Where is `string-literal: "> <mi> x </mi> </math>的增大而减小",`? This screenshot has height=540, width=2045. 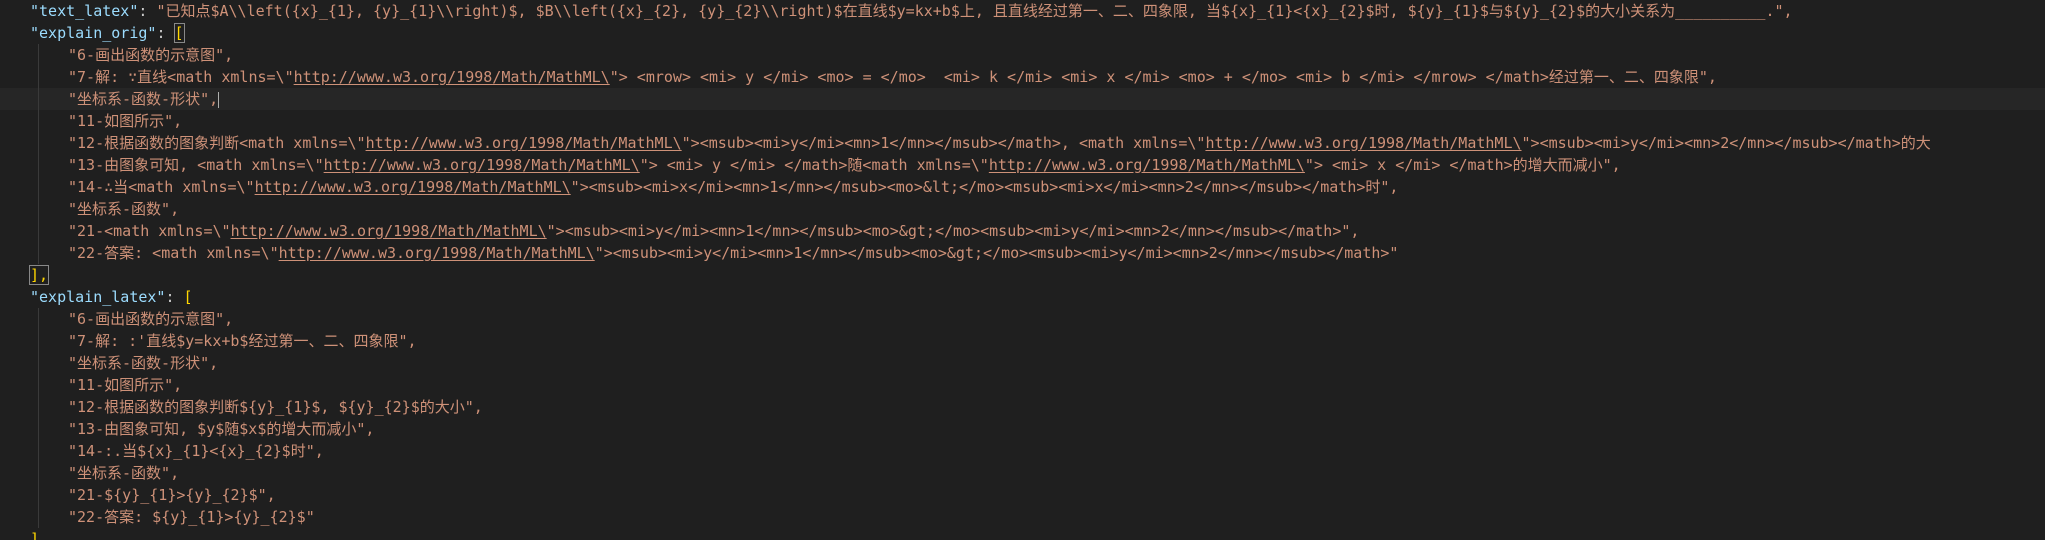 string-literal: "> <mi> x </mi> </math>的增大而减小", is located at coordinates (1462, 165).